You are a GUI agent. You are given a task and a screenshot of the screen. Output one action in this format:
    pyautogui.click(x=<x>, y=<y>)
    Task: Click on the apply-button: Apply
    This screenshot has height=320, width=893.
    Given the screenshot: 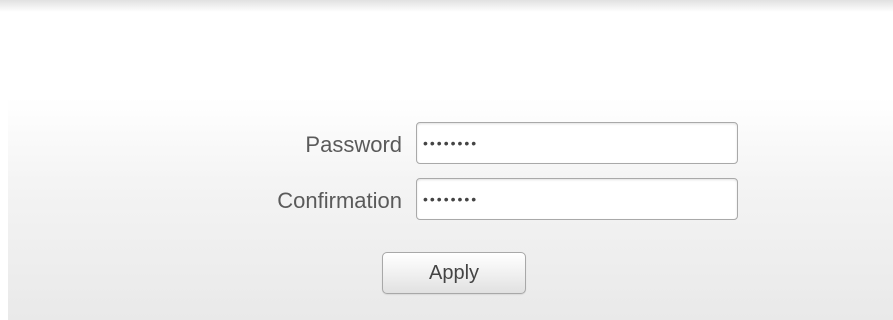 What is the action you would take?
    pyautogui.click(x=454, y=273)
    